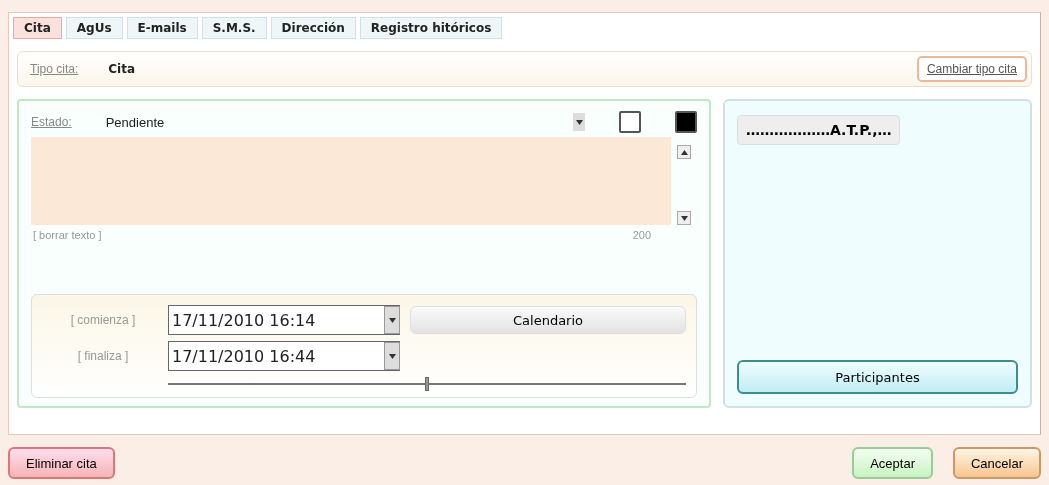 The width and height of the screenshot is (1049, 485). What do you see at coordinates (641, 235) in the screenshot?
I see `character-counter: 200` at bounding box center [641, 235].